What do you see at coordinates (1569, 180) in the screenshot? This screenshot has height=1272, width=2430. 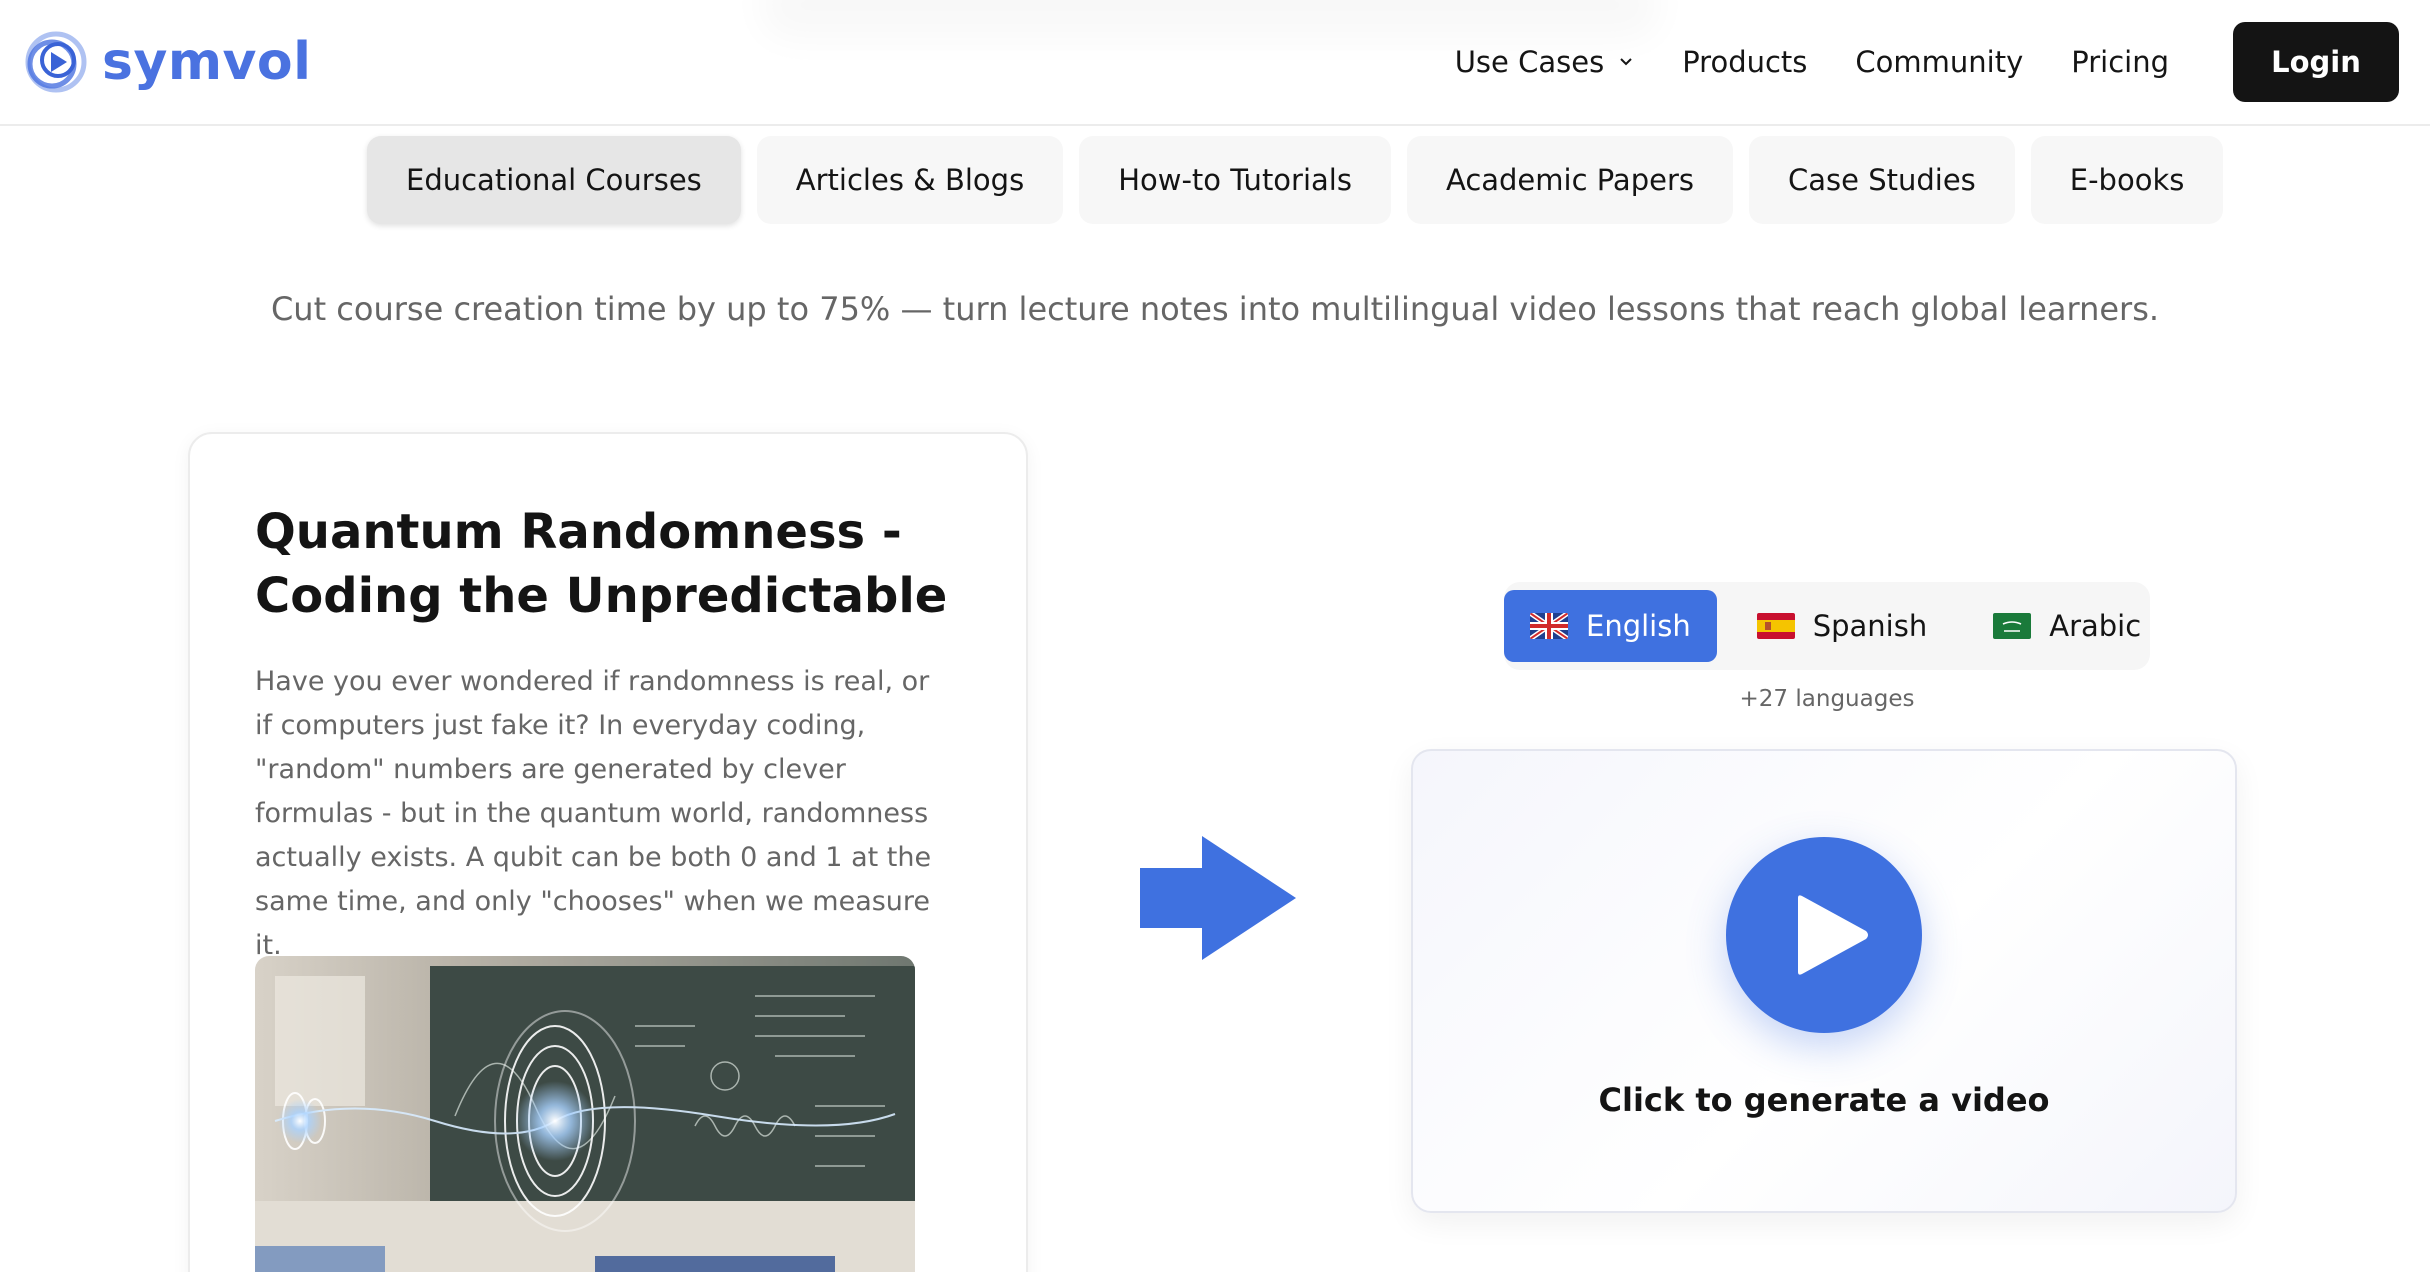 I see `tab-academic-papers: Academic Papers` at bounding box center [1569, 180].